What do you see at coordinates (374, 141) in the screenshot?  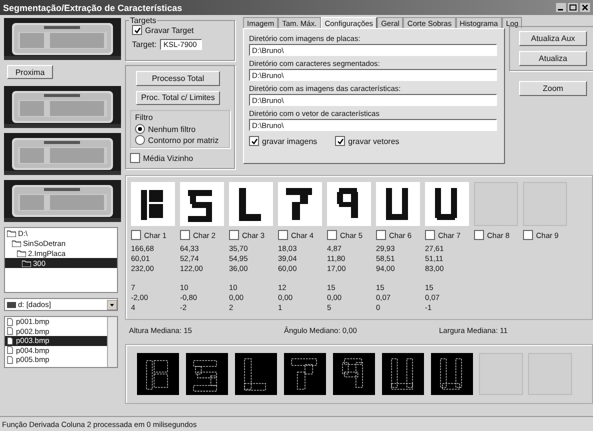 I see `checkbox-label: gravar vetores` at bounding box center [374, 141].